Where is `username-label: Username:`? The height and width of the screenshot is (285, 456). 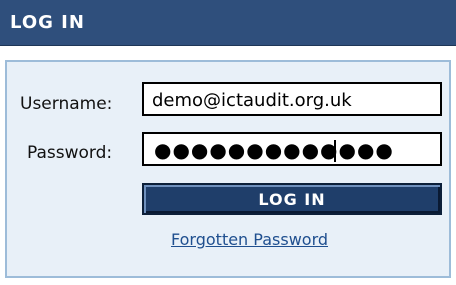 username-label: Username: is located at coordinates (66, 104).